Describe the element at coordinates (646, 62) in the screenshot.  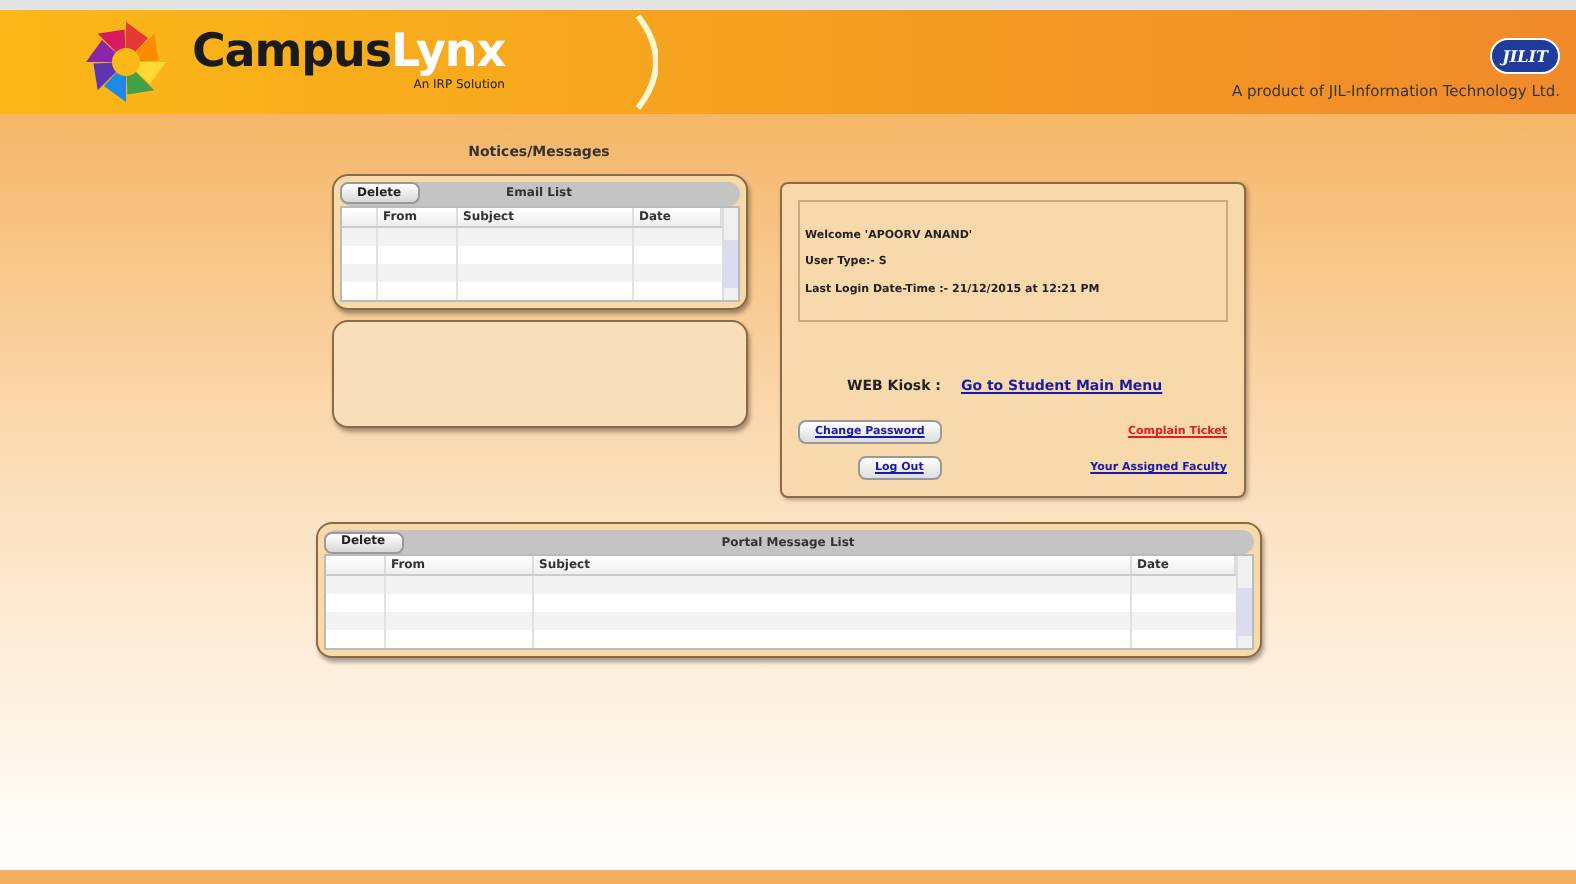
I see `curve-icon` at that location.